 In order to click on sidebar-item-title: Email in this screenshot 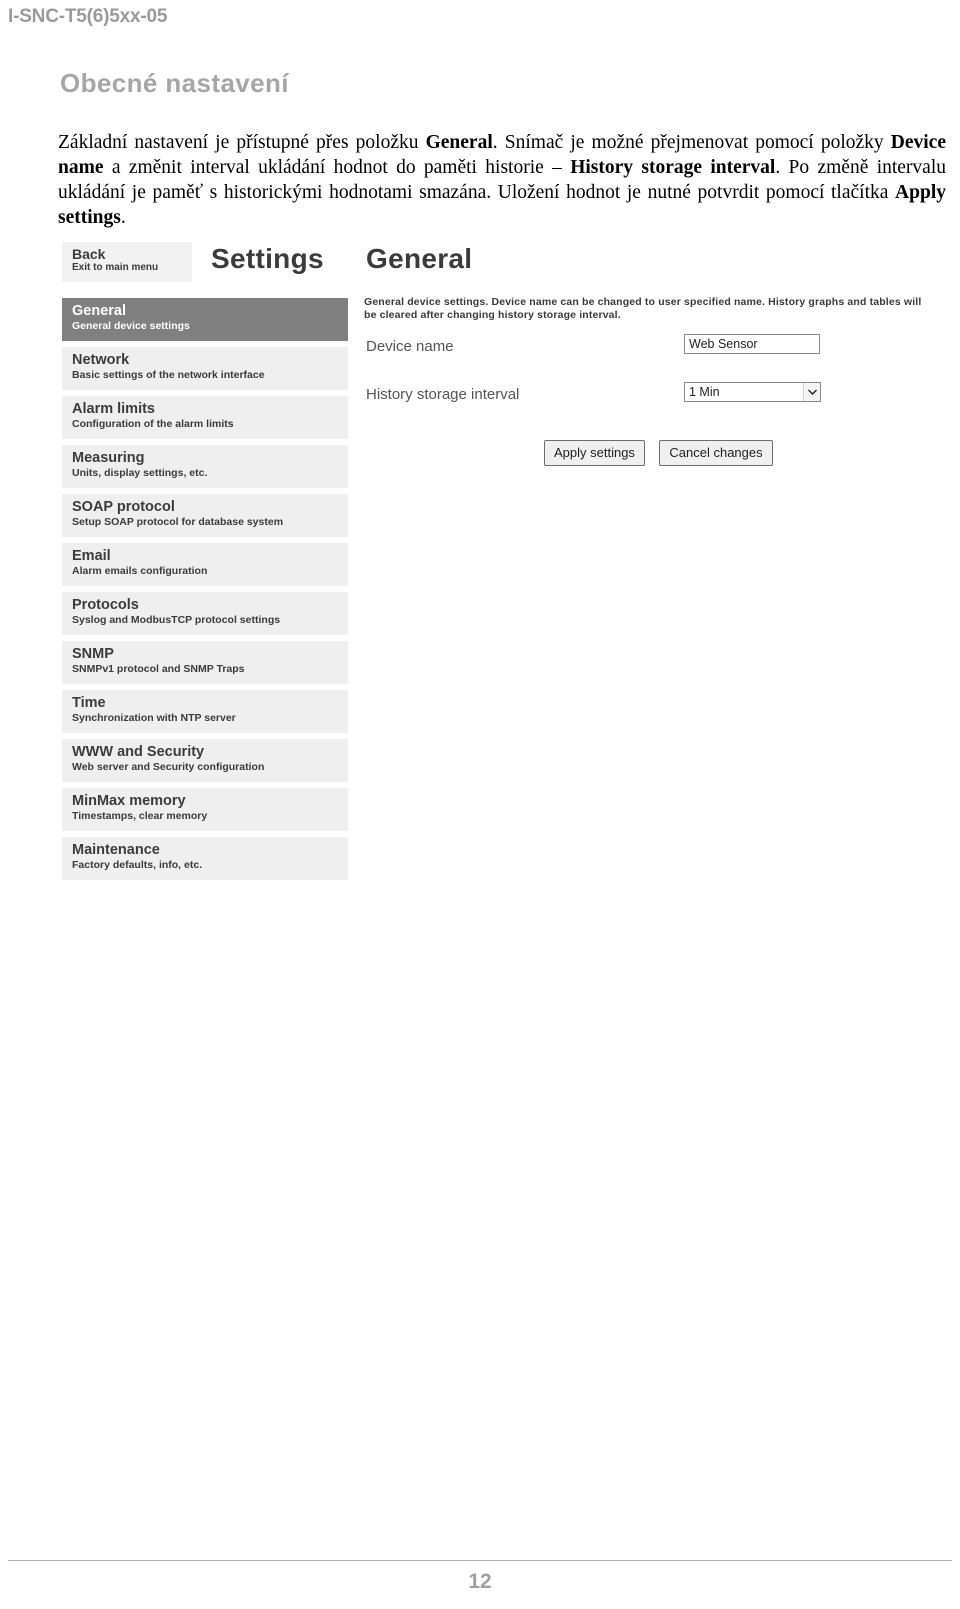, I will do `click(91, 556)`.